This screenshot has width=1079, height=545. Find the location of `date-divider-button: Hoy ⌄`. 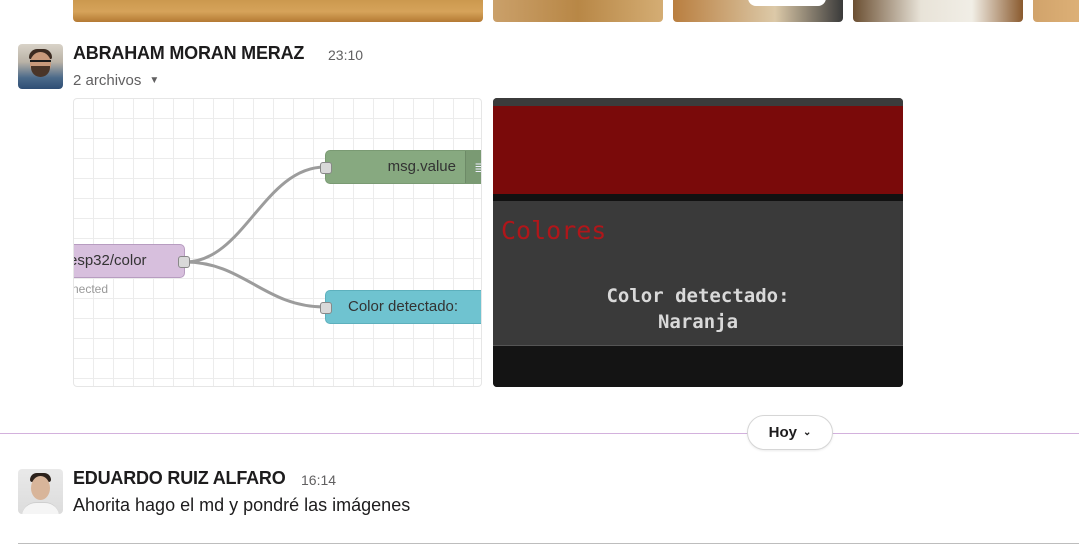

date-divider-button: Hoy ⌄ is located at coordinates (790, 432).